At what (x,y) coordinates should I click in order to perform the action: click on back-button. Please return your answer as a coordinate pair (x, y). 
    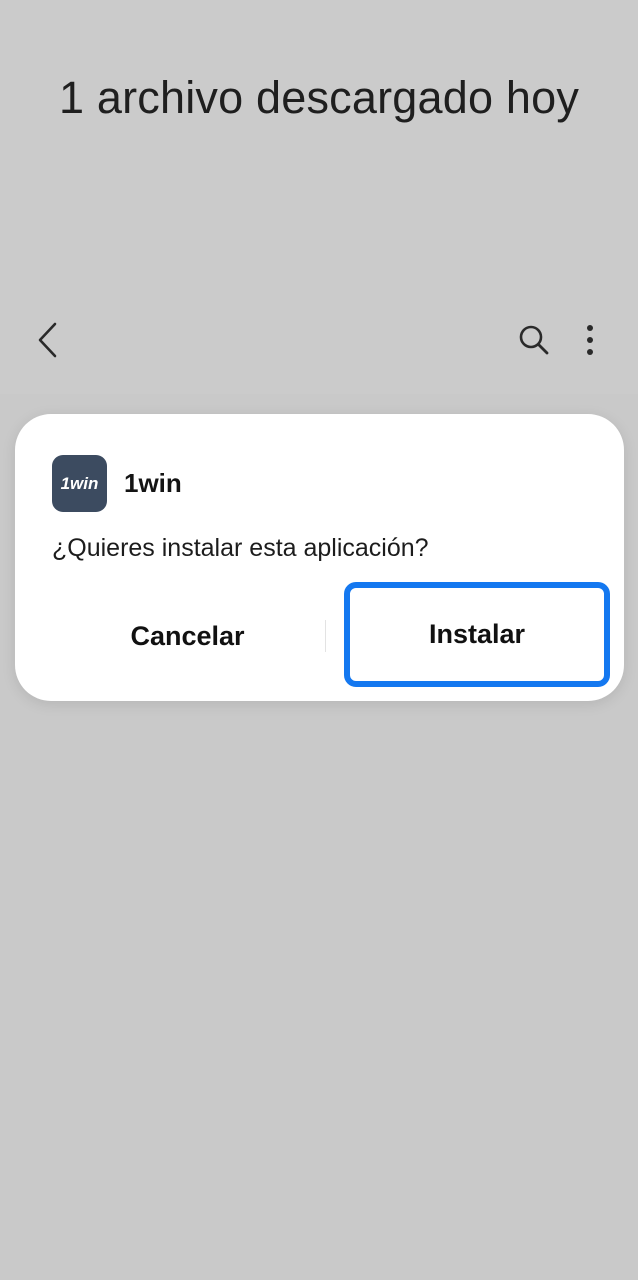
    Looking at the image, I should click on (48, 340).